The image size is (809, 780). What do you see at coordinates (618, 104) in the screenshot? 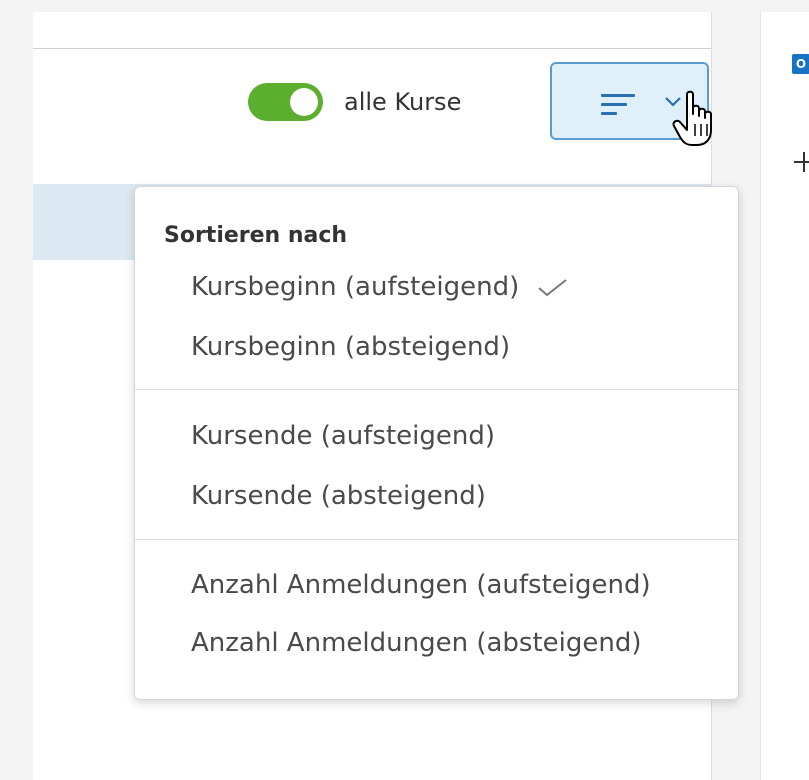
I see `sort-lines-icon` at bounding box center [618, 104].